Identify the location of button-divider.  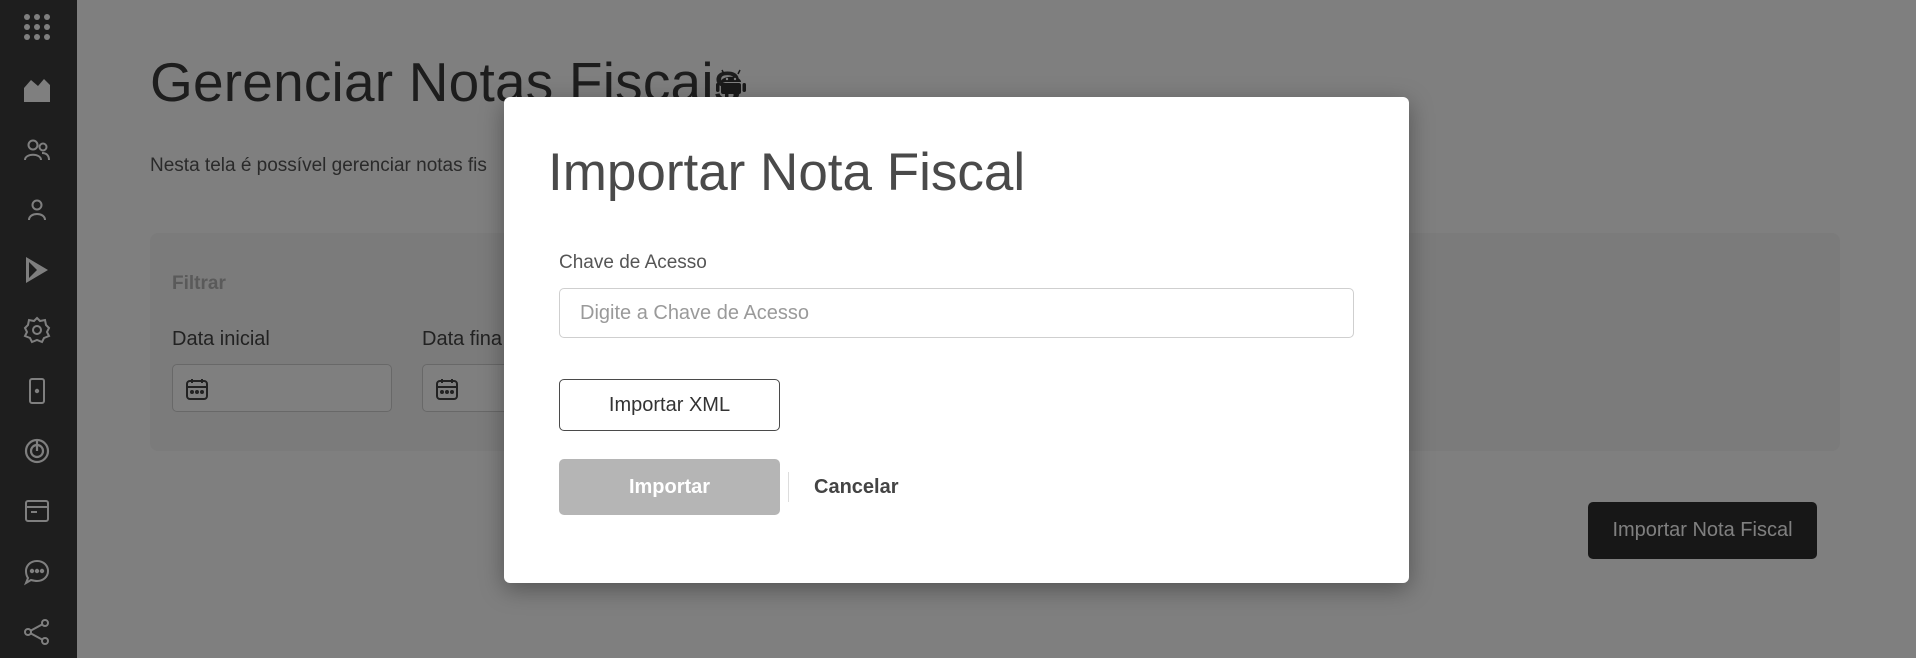
(788, 487).